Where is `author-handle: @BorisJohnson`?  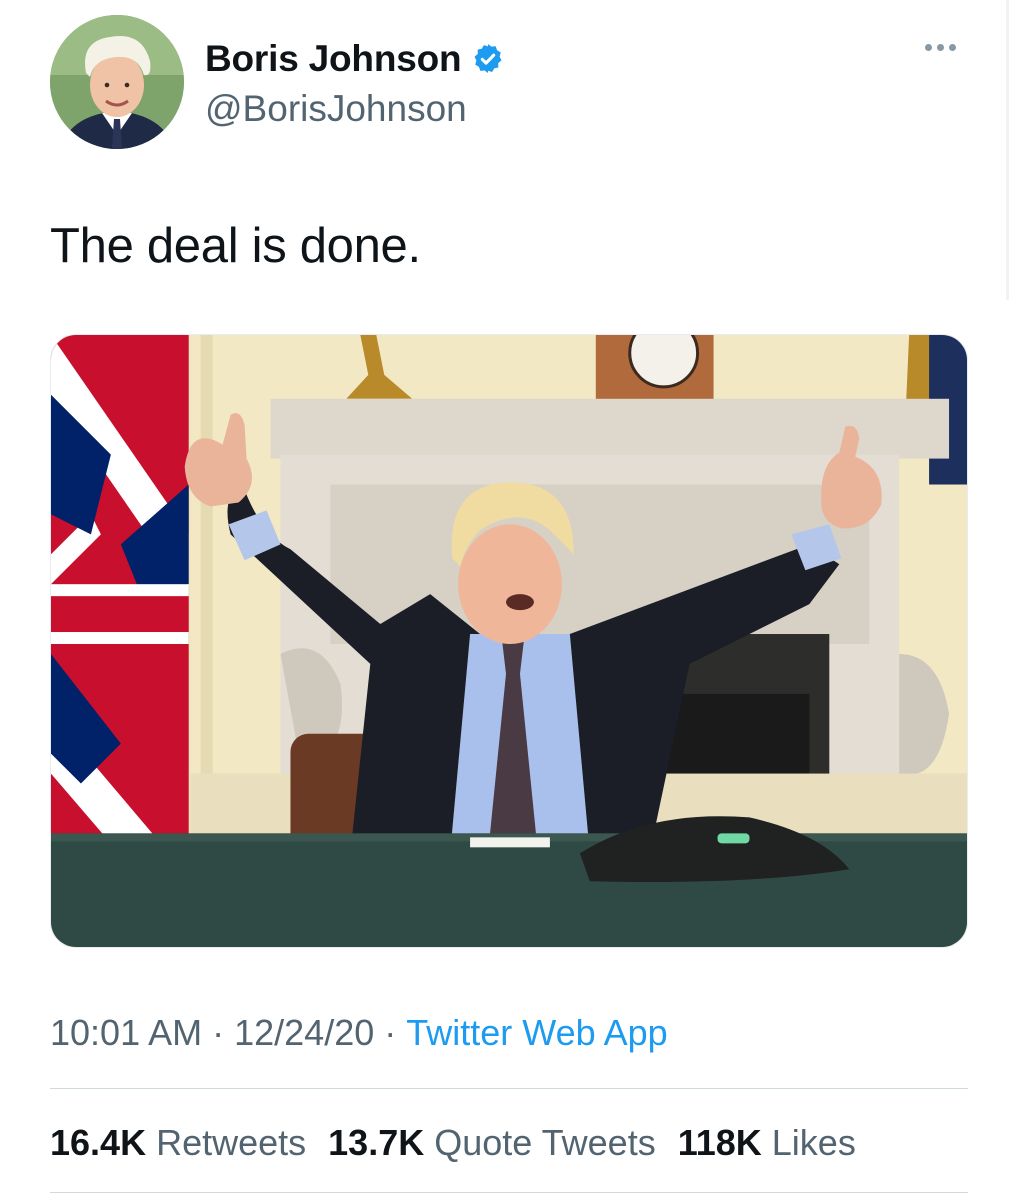
author-handle: @BorisJohnson is located at coordinates (336, 109).